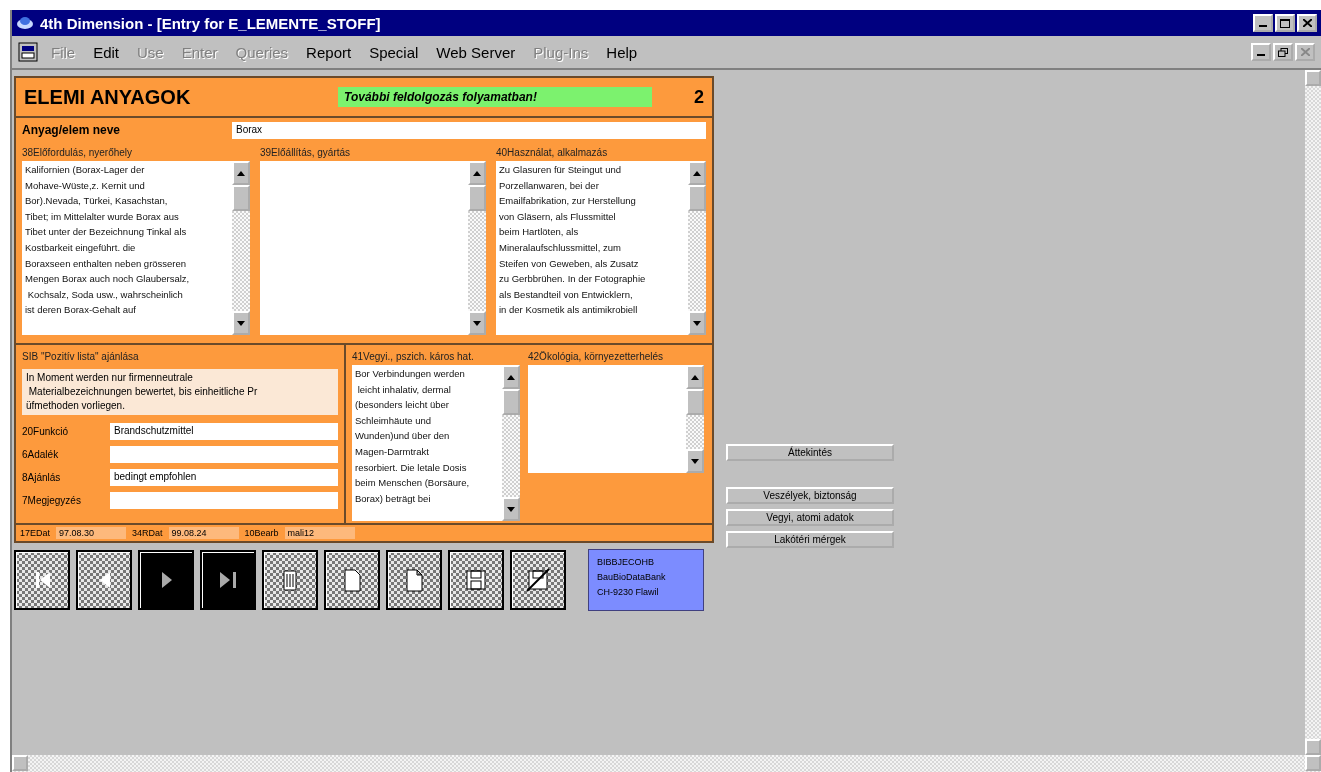 Image resolution: width=1321 pixels, height=772 pixels. What do you see at coordinates (108, 97) in the screenshot?
I see `form-title: ELEMI ANYAGOK` at bounding box center [108, 97].